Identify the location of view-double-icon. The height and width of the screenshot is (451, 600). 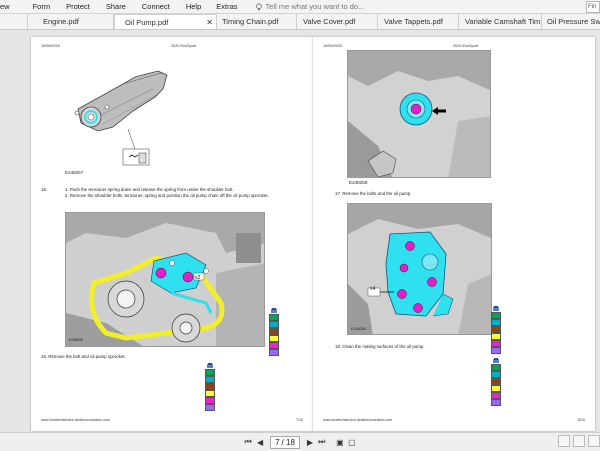
(579, 441).